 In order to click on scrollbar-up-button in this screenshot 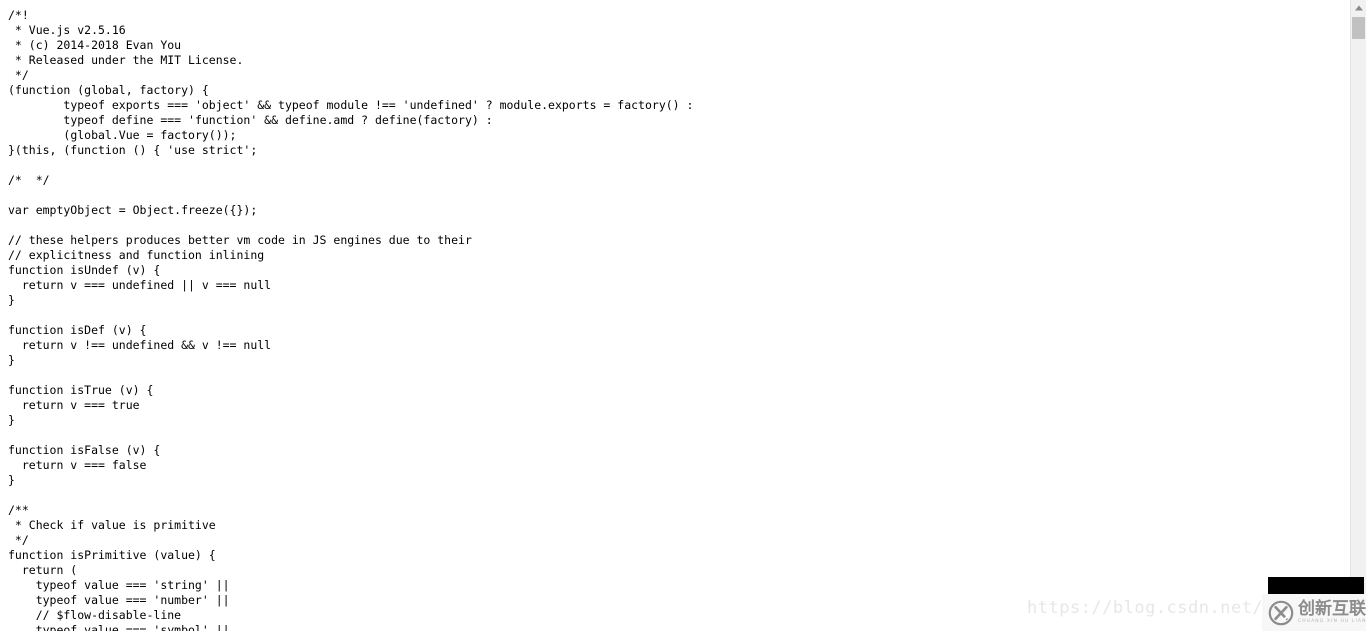, I will do `click(1358, 8)`.